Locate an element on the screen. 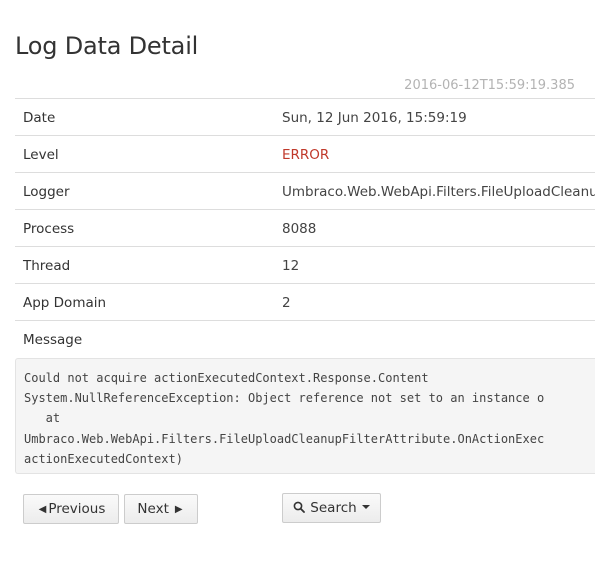 This screenshot has width=595, height=573. message-line: at is located at coordinates (42, 418).